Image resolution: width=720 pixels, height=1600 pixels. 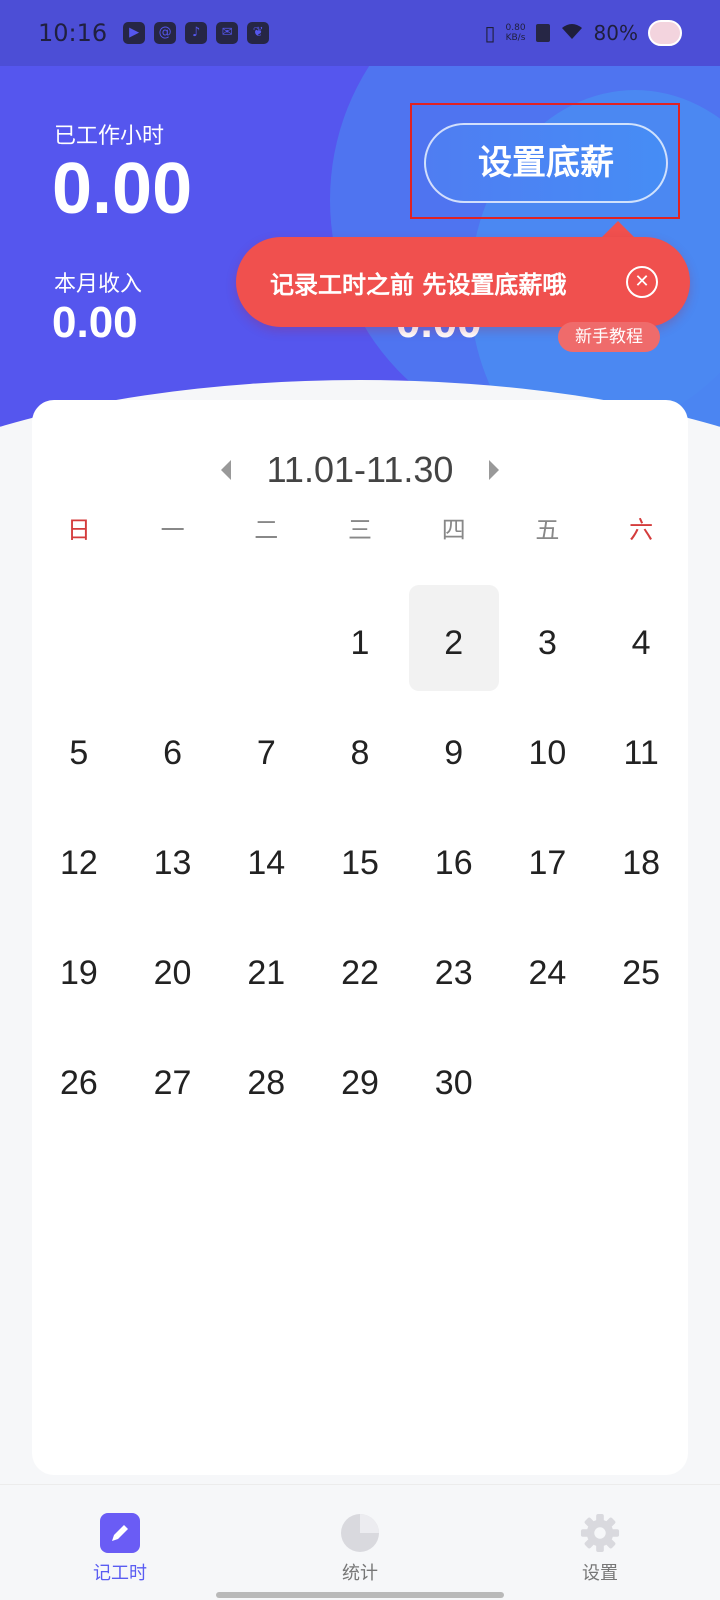 I want to click on weekday-sun: 日, so click(x=78, y=530).